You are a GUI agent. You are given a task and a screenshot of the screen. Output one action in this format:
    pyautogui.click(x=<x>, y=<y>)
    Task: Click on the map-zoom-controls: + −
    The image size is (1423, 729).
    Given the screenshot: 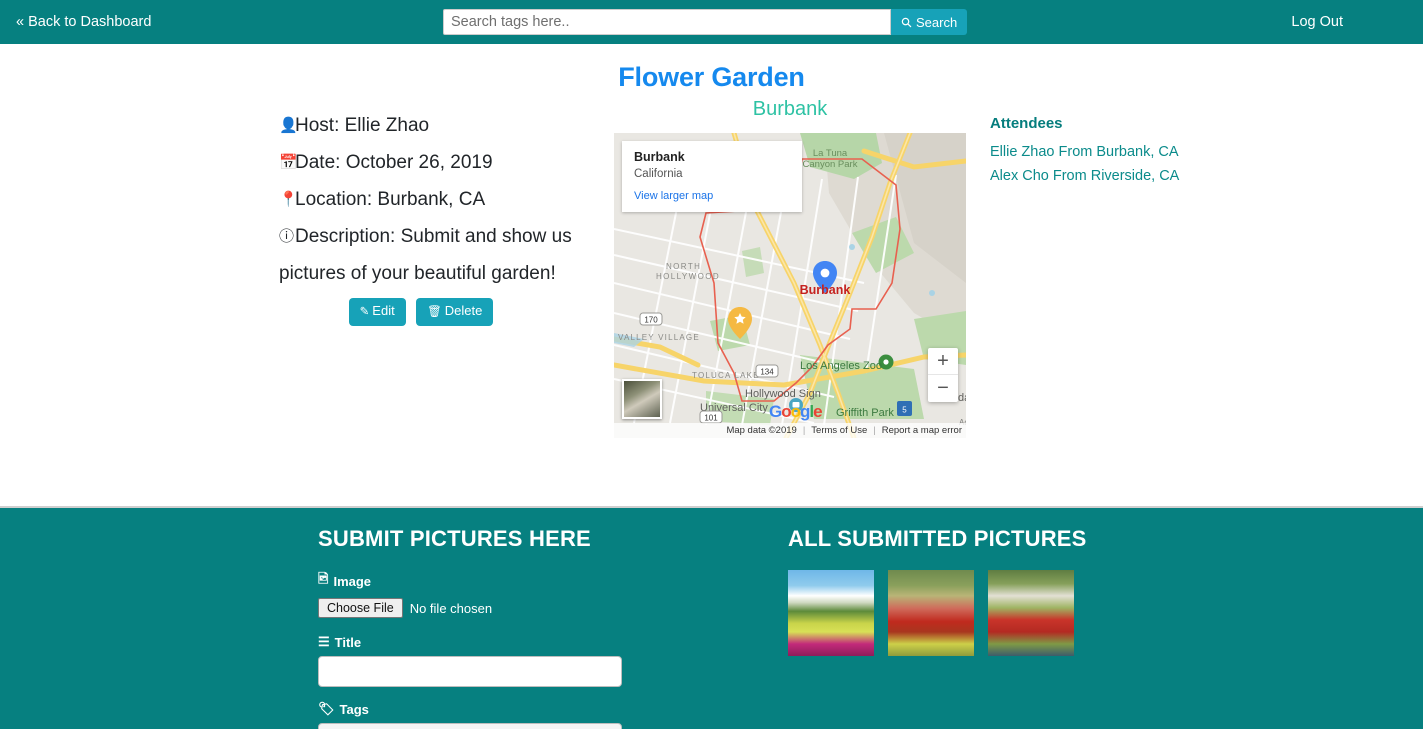 What is the action you would take?
    pyautogui.click(x=943, y=375)
    